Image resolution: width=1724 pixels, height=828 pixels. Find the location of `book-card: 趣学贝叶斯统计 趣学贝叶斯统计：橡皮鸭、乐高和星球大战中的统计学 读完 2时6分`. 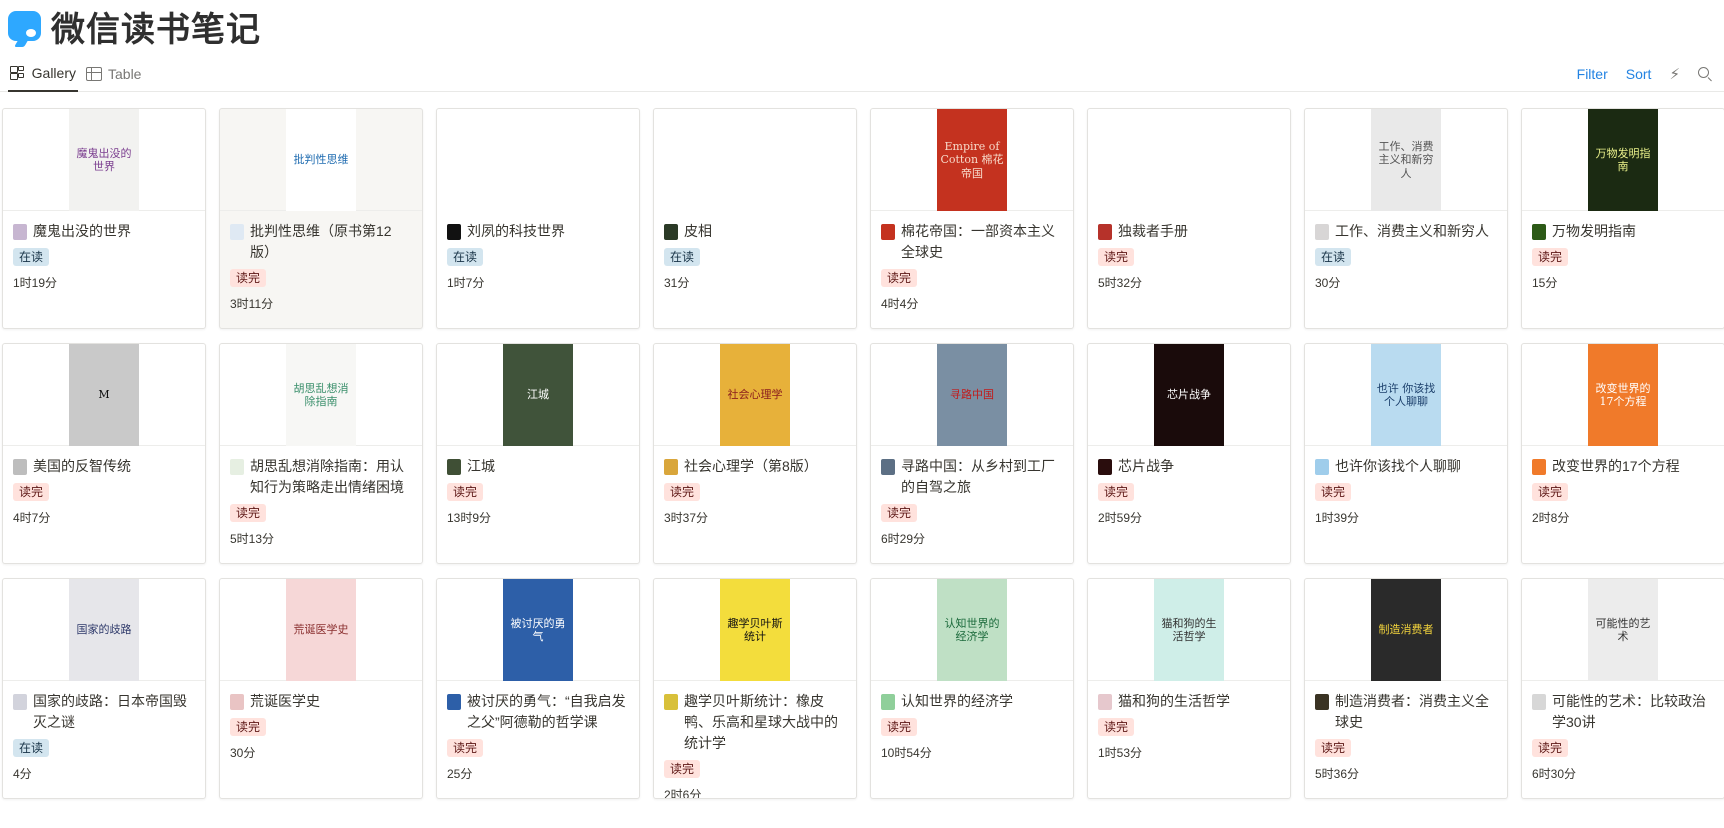

book-card: 趣学贝叶斯统计 趣学贝叶斯统计：橡皮鸭、乐高和星球大战中的统计学 读完 2时6分 is located at coordinates (755, 688).